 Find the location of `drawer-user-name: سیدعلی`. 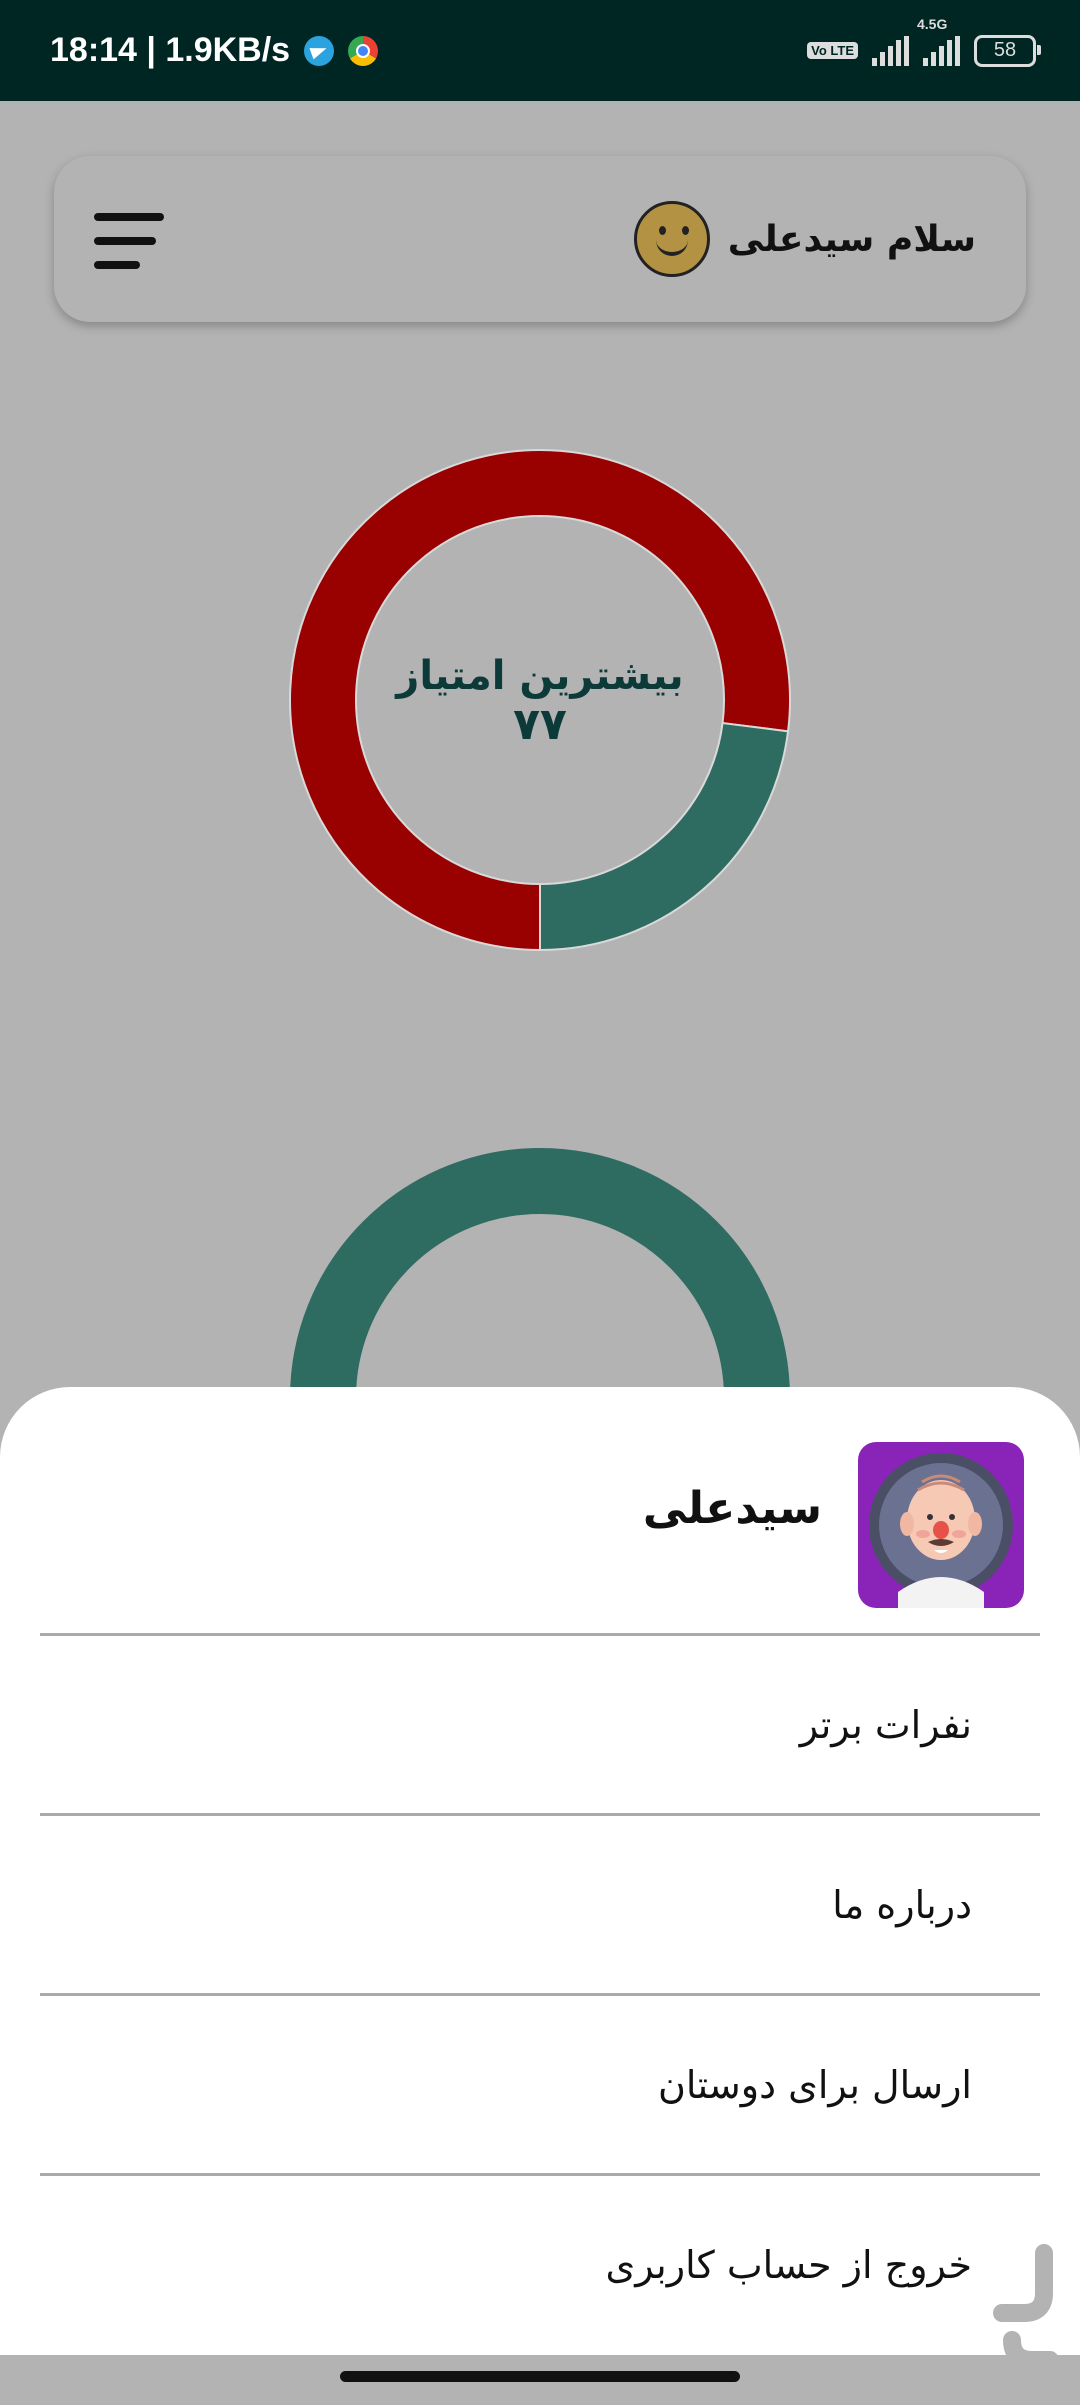

drawer-user-name: سیدعلی is located at coordinates (732, 1508).